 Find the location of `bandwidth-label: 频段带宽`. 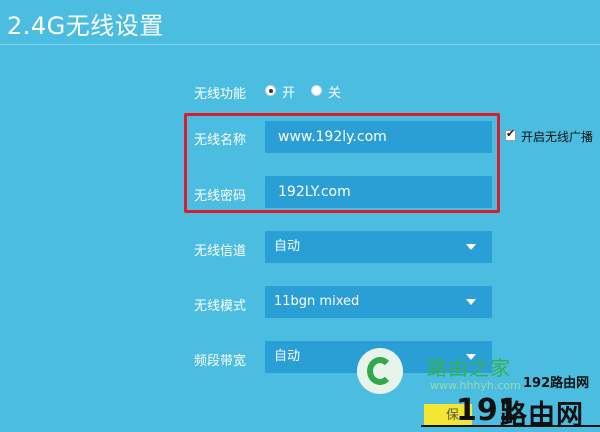

bandwidth-label: 频段带宽 is located at coordinates (220, 361).